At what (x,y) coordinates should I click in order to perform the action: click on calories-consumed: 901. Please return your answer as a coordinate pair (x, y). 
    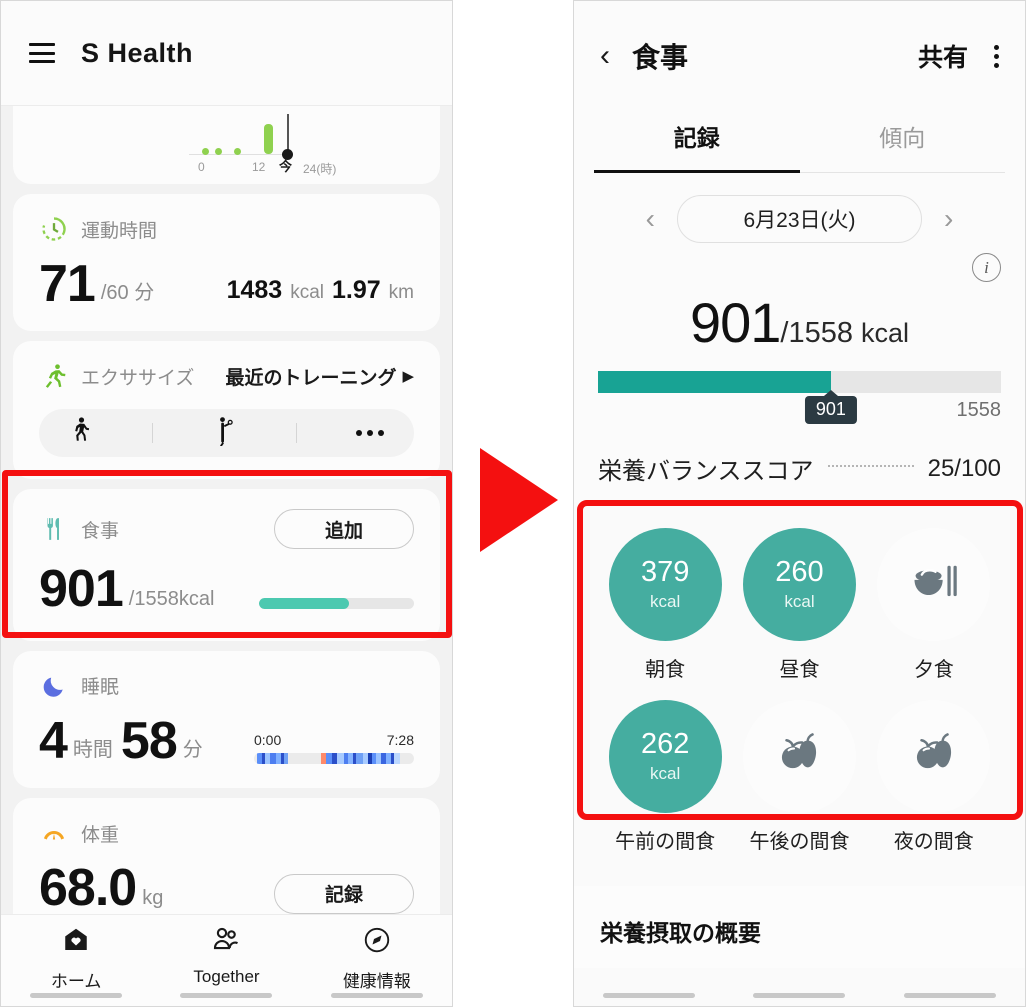
    Looking at the image, I should click on (735, 322).